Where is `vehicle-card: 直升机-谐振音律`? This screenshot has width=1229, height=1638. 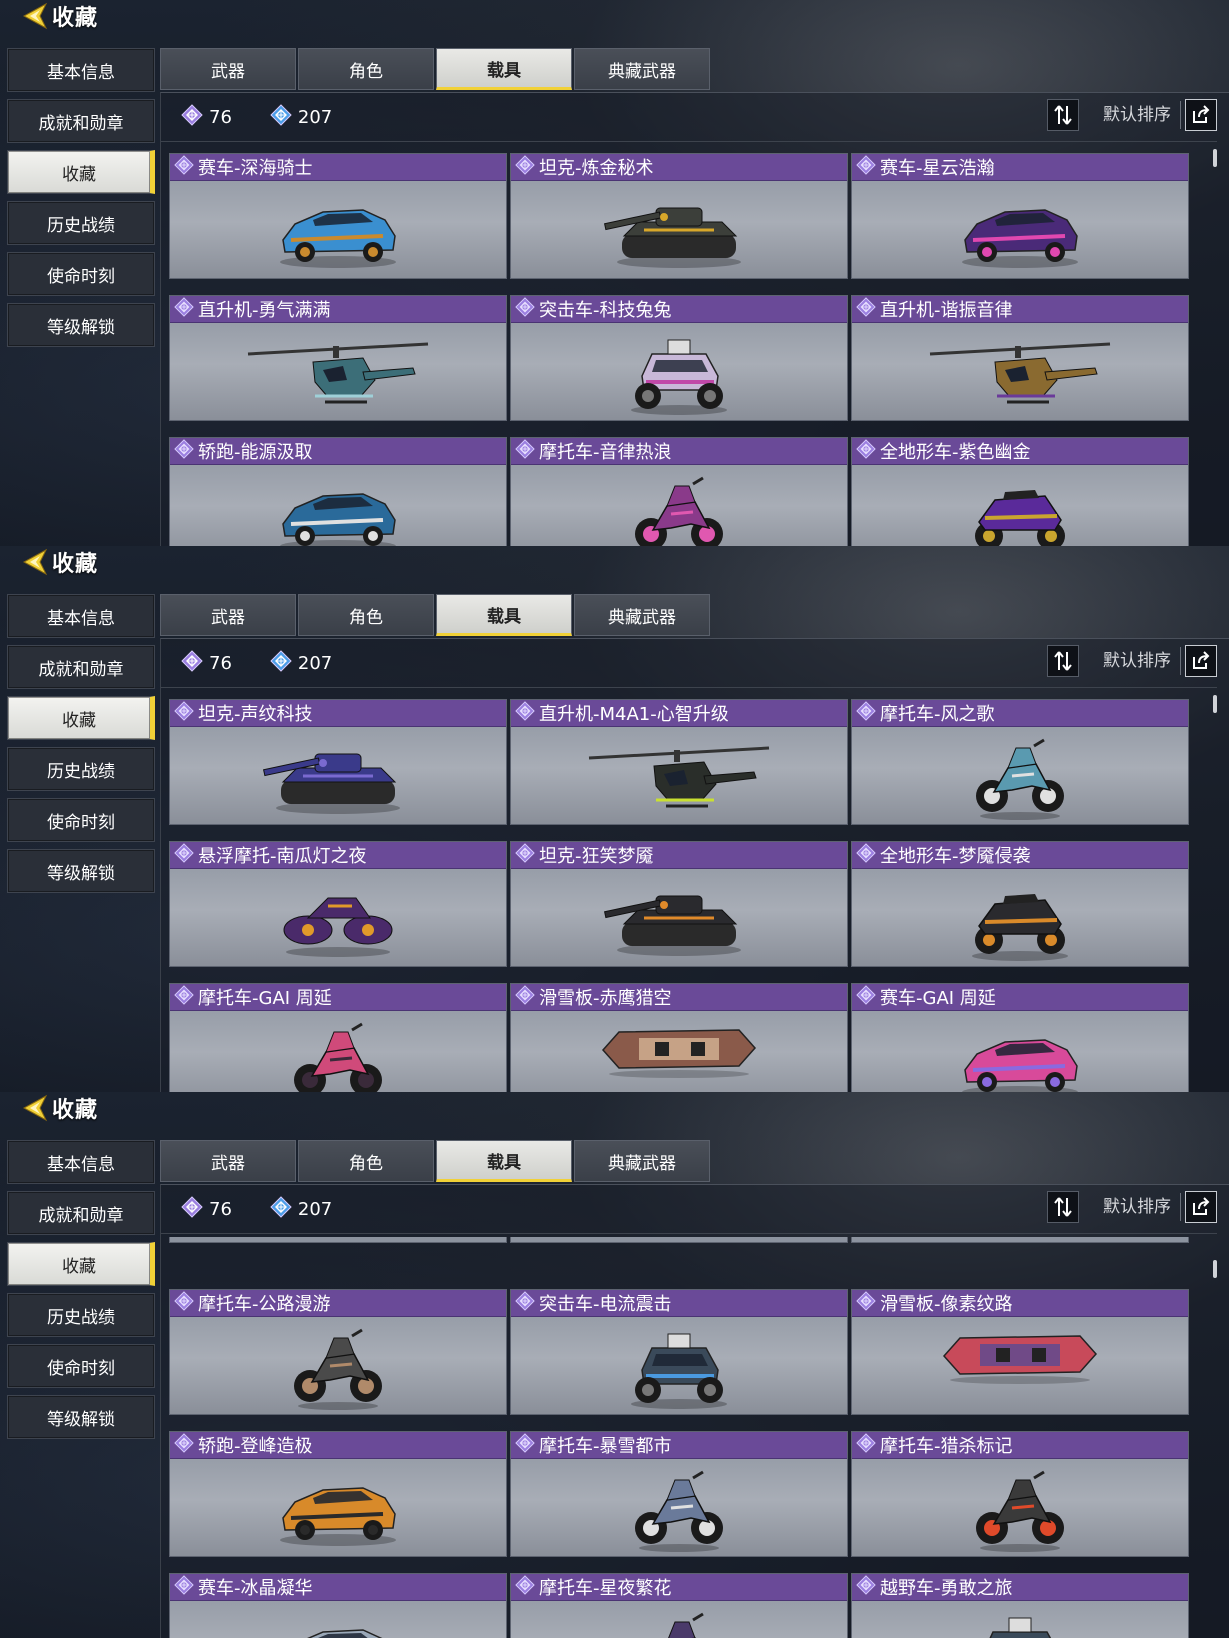 vehicle-card: 直升机-谐振音律 is located at coordinates (1020, 358).